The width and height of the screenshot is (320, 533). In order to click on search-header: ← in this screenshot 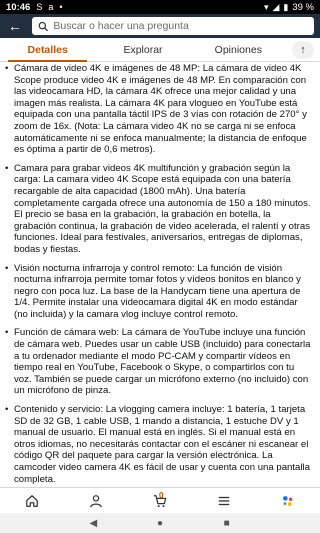, I will do `click(160, 26)`.